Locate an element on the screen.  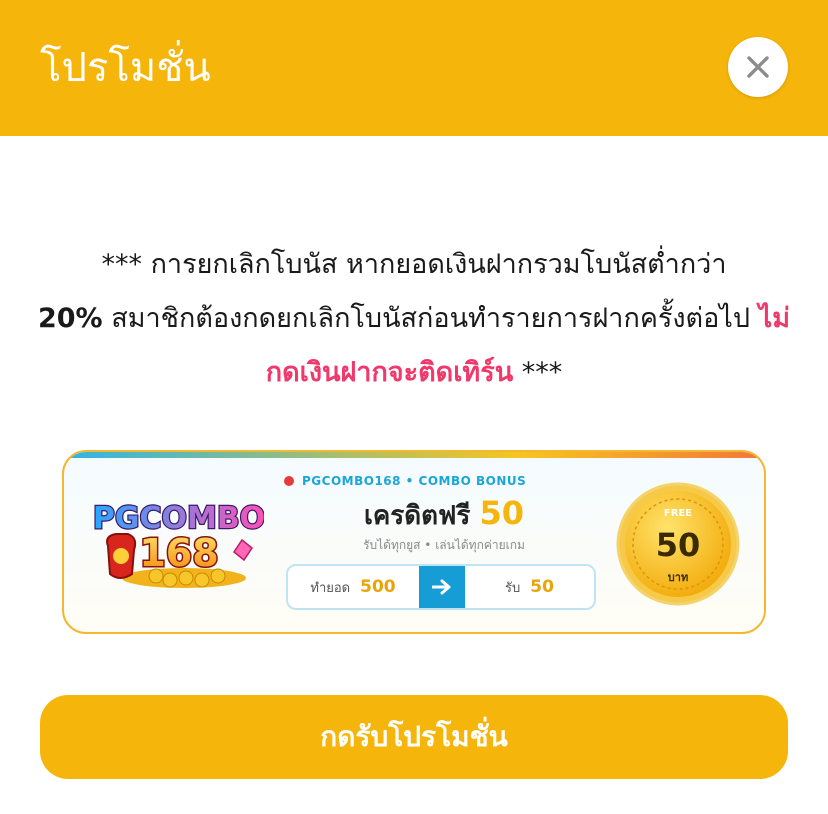
free-coin-badge: FREE 50 บาท is located at coordinates (678, 544).